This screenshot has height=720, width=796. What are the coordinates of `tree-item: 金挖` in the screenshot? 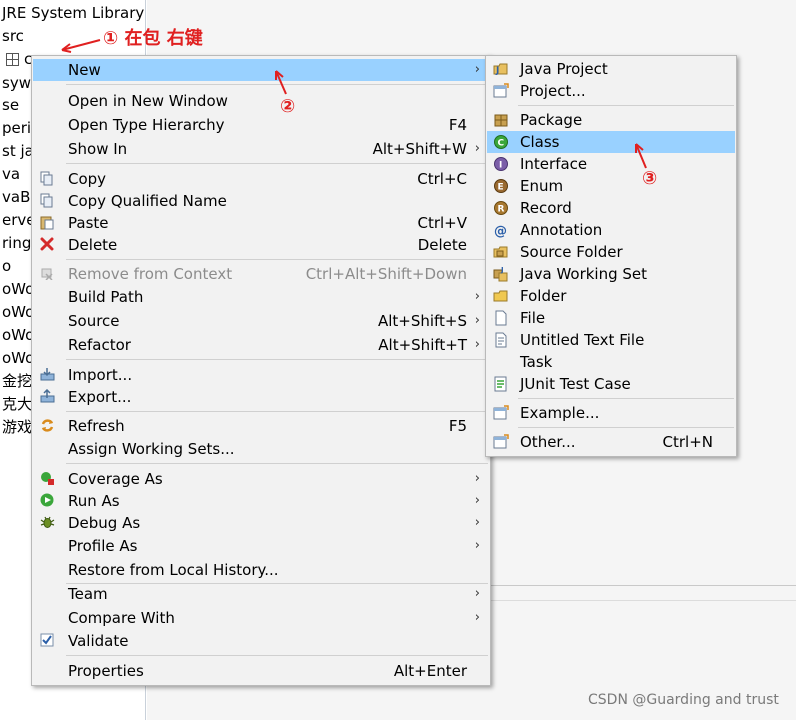 It's located at (17, 381).